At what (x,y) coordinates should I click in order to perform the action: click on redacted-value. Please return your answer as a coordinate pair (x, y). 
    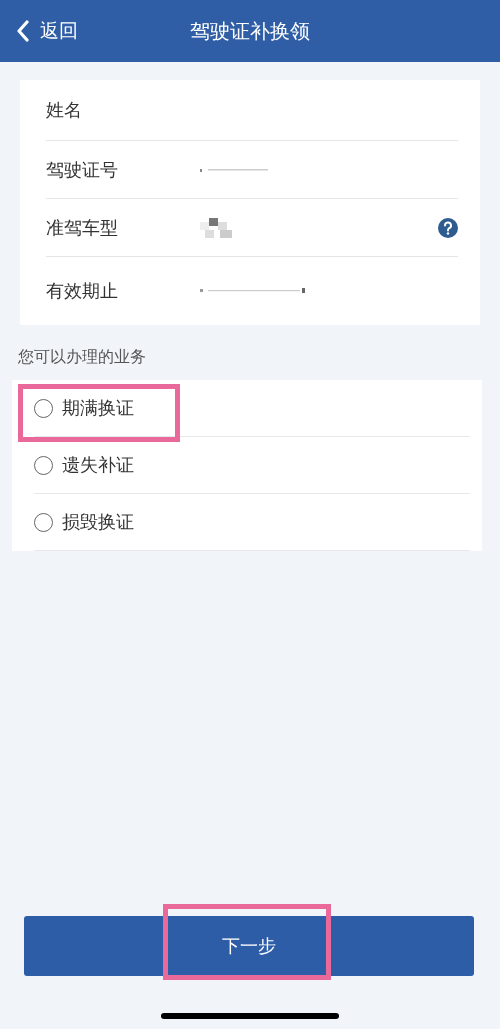
    Looking at the image, I should click on (235, 169).